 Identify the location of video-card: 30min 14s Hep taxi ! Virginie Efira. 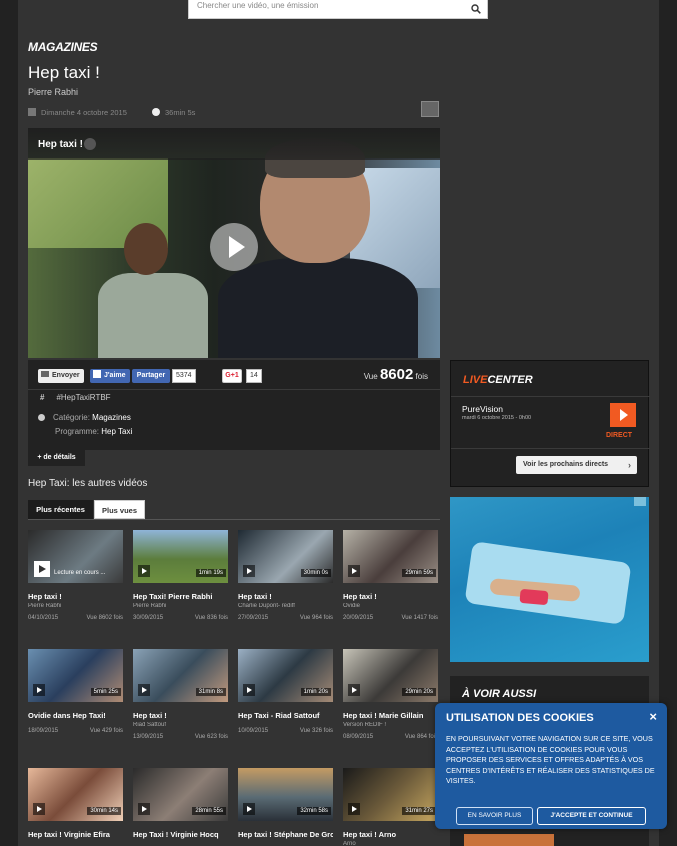
(75, 807).